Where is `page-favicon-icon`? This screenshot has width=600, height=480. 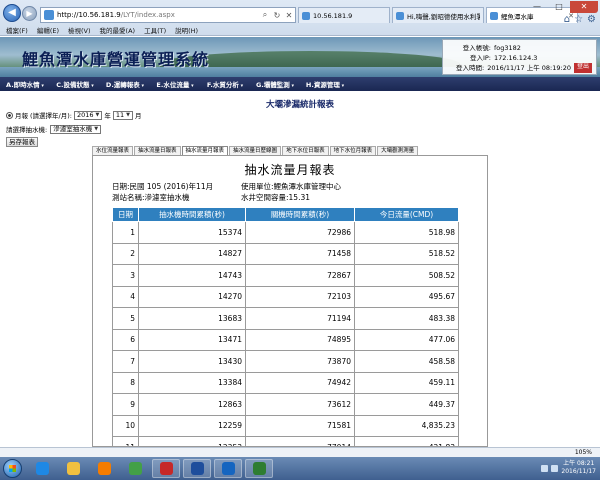 page-favicon-icon is located at coordinates (49, 15).